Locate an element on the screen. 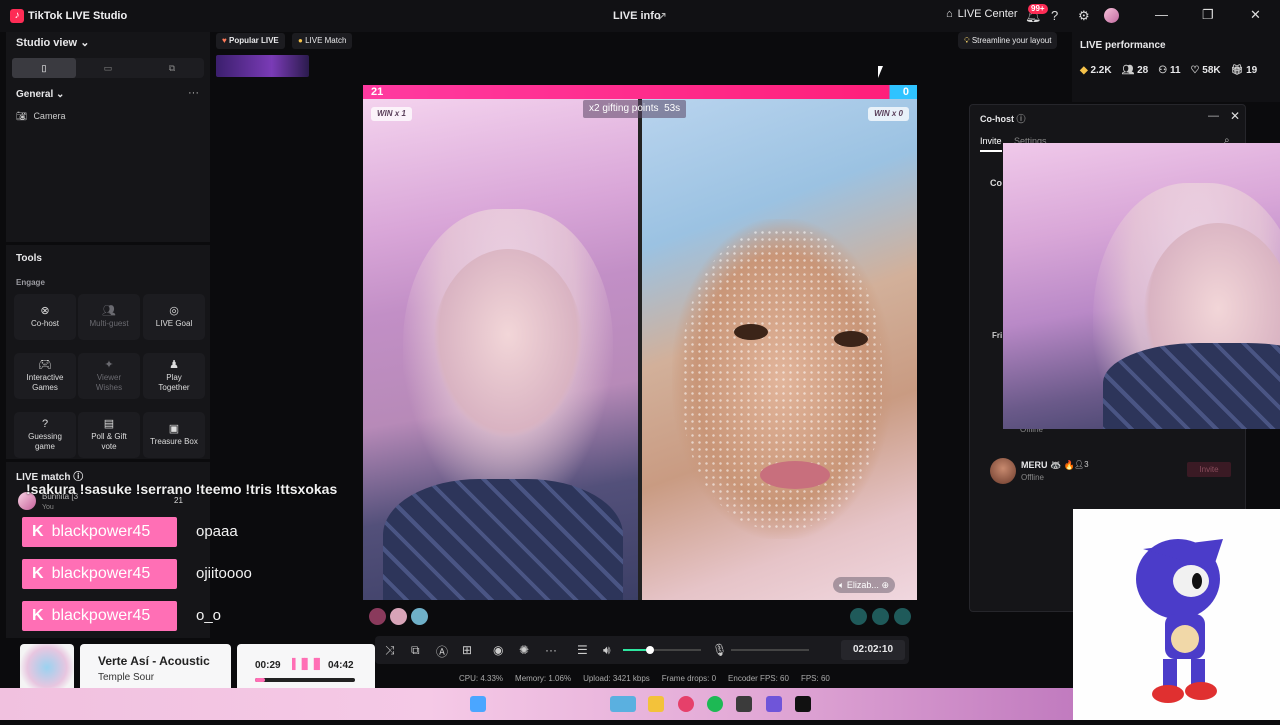 The image size is (1280, 725). wishes-icon: ✦ is located at coordinates (109, 364).